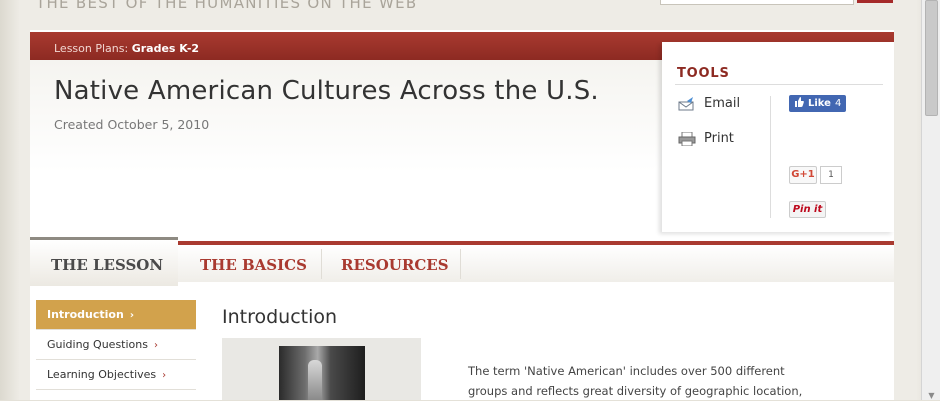  Describe the element at coordinates (97, 344) in the screenshot. I see `sidebar-item-label: Guiding Questions` at that location.